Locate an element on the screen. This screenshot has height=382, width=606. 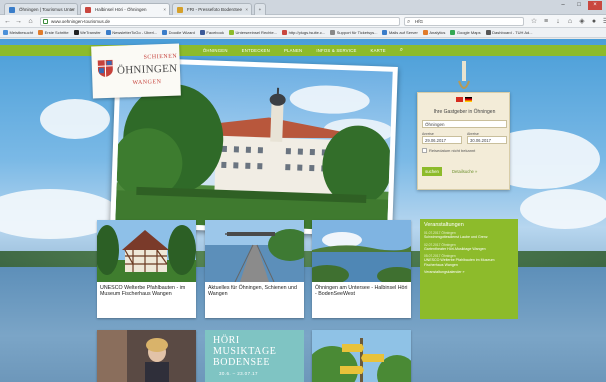
nav-item-infos-service: INFOS & SERVICE is located at coordinates (336, 50).